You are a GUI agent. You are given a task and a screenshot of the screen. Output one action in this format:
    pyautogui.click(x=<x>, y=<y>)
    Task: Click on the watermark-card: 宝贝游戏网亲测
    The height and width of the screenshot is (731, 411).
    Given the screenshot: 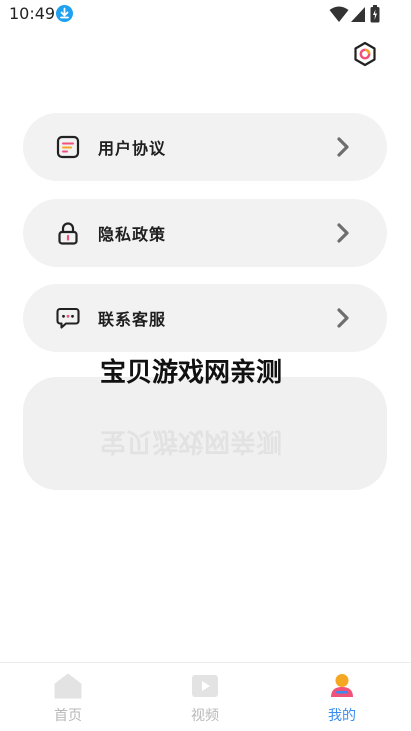 What is the action you would take?
    pyautogui.click(x=205, y=433)
    